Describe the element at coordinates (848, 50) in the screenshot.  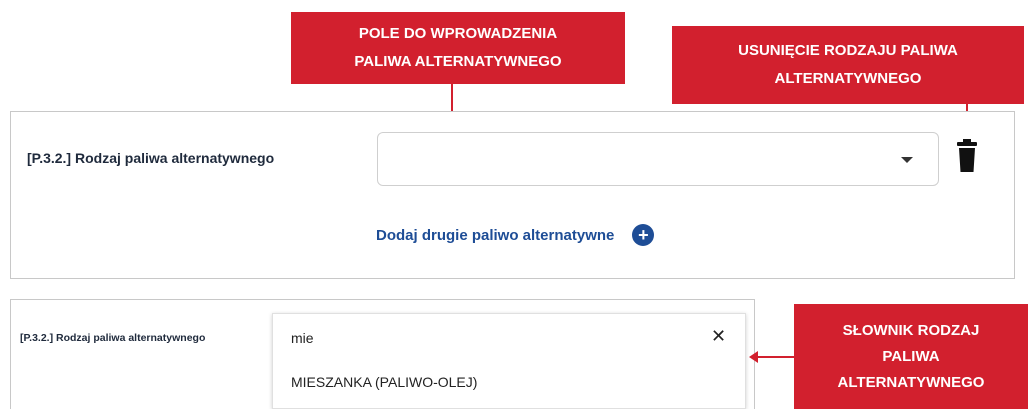
I see `callout-delete-line1: USUNIĘCIE RODZAJU PALIWA` at that location.